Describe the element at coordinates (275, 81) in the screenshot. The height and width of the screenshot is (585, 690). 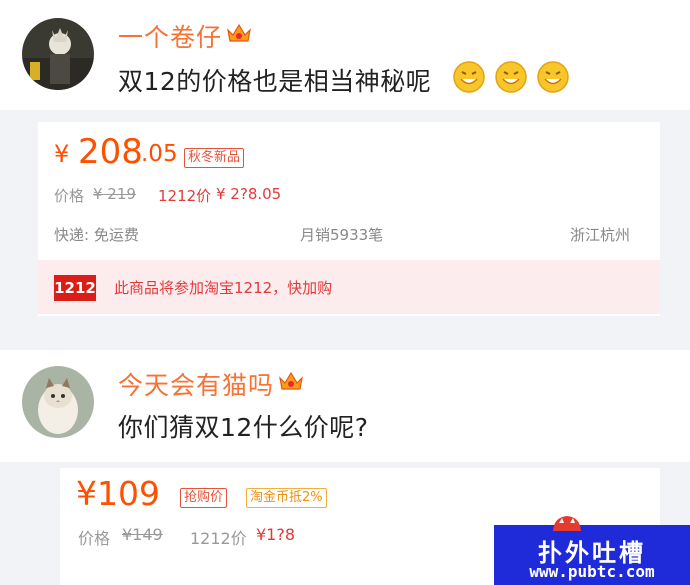
I see `comment-text: 双12的价格也是相当神秘呢` at that location.